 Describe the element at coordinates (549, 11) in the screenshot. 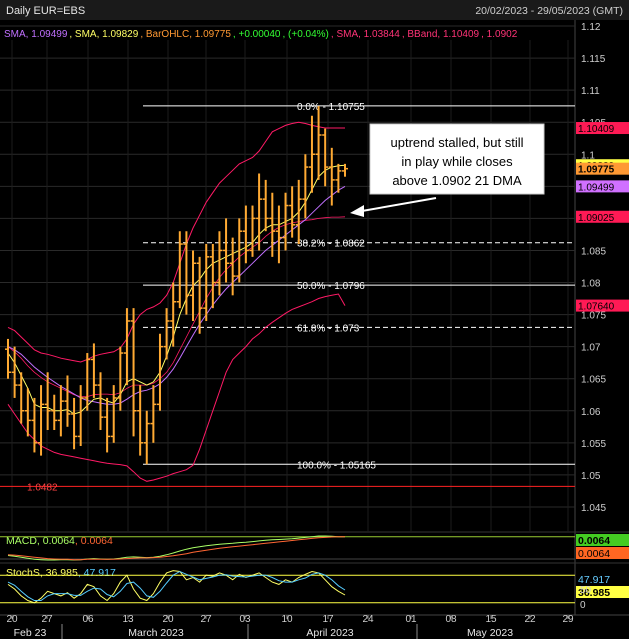

I see `date-range: 20/02/2023 - 29/05/2023 (GMT)` at that location.